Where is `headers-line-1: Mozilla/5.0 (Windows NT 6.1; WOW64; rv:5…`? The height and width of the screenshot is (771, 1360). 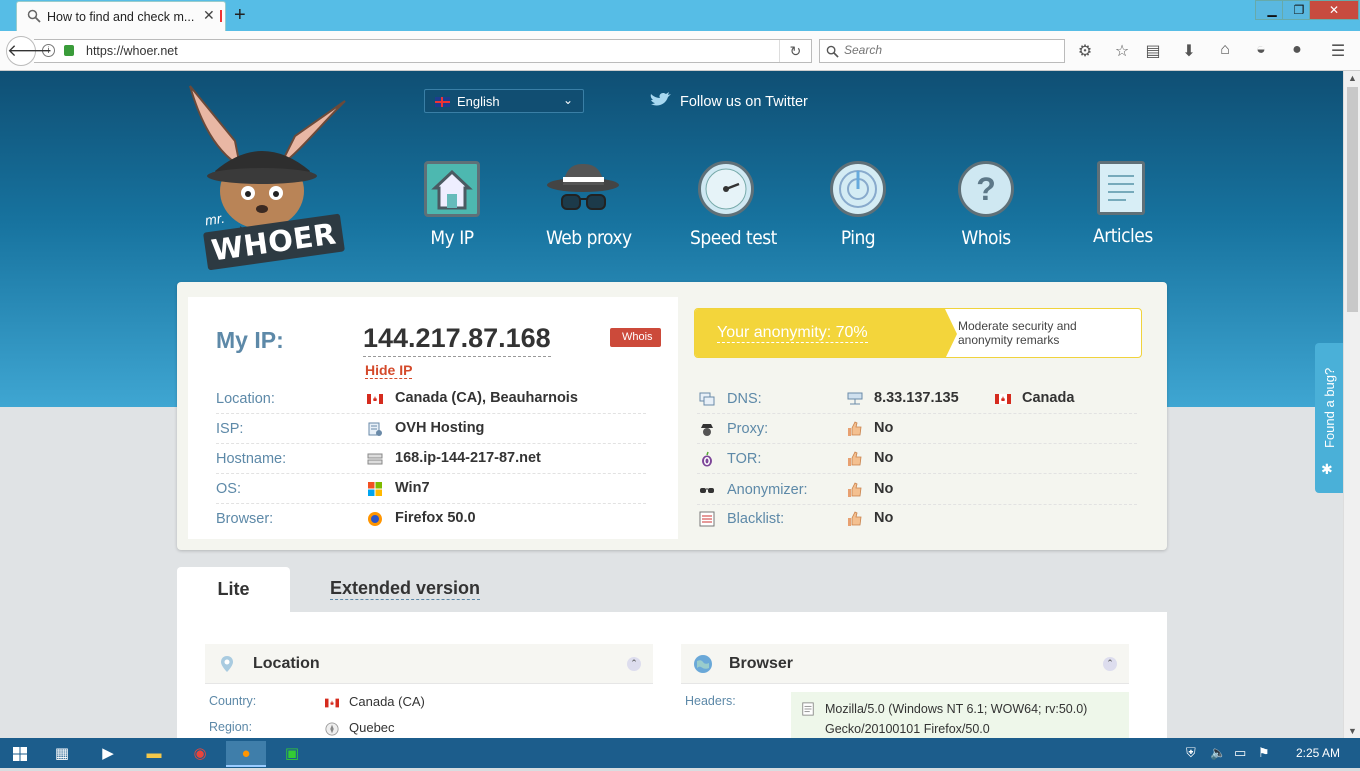
headers-line-1: Mozilla/5.0 (Windows NT 6.1; WOW64; rv:5… is located at coordinates (956, 709).